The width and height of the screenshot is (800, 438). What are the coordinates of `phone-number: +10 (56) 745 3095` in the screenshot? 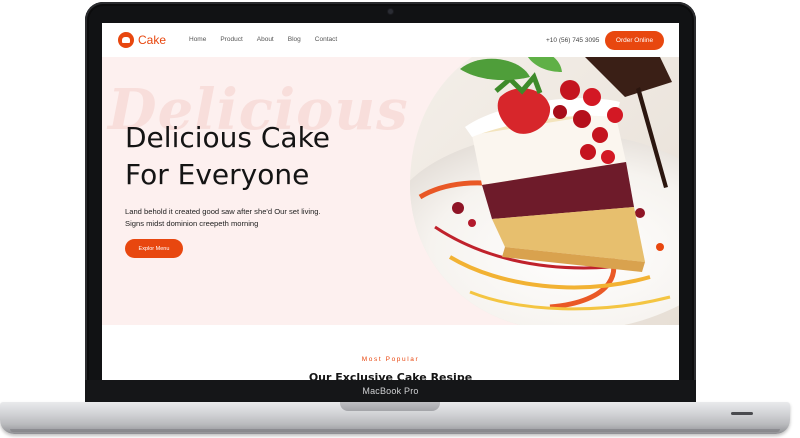 It's located at (572, 40).